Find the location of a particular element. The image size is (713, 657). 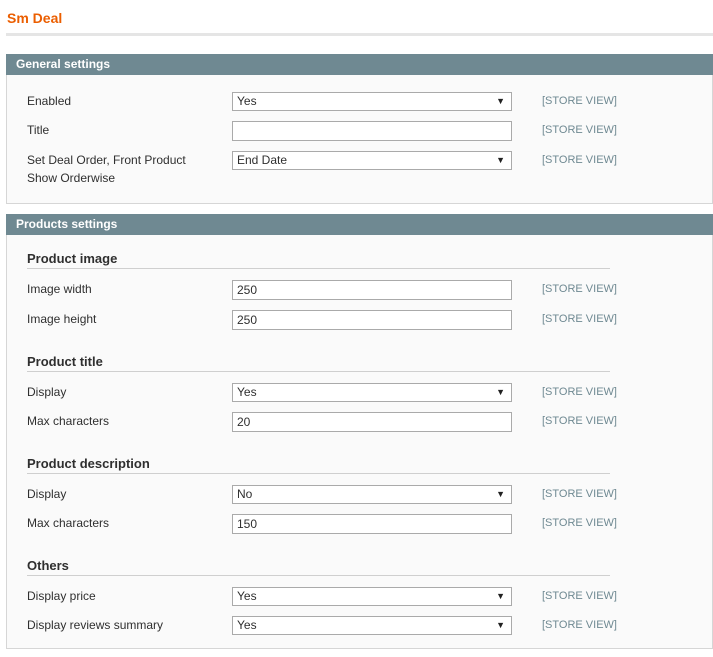

desc-display-scope: [STORE VIEW] is located at coordinates (579, 494).